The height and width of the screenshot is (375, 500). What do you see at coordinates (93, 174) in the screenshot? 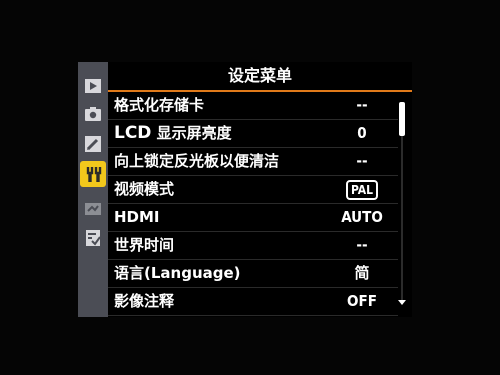
I see `setup-wrench-icon` at bounding box center [93, 174].